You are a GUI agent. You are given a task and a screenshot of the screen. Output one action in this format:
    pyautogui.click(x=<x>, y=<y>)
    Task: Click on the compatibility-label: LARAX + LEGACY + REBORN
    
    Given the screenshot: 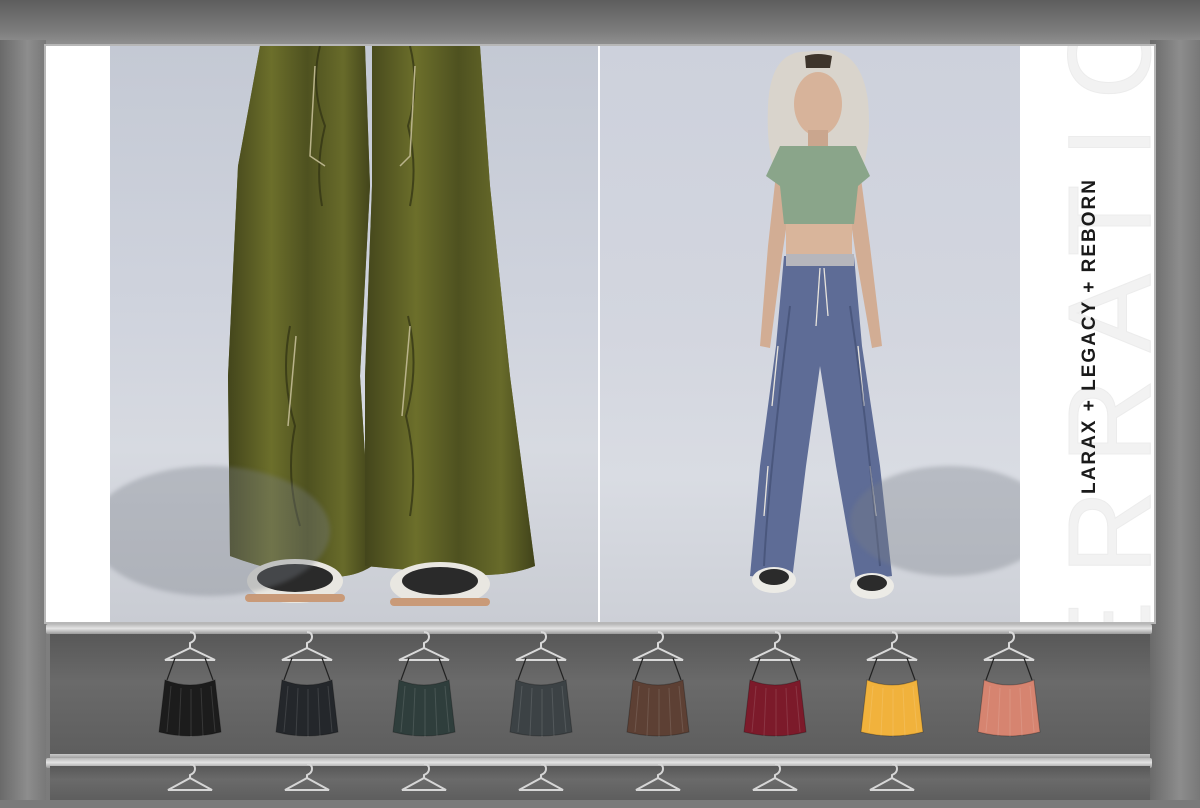 What is the action you would take?
    pyautogui.click(x=1089, y=336)
    